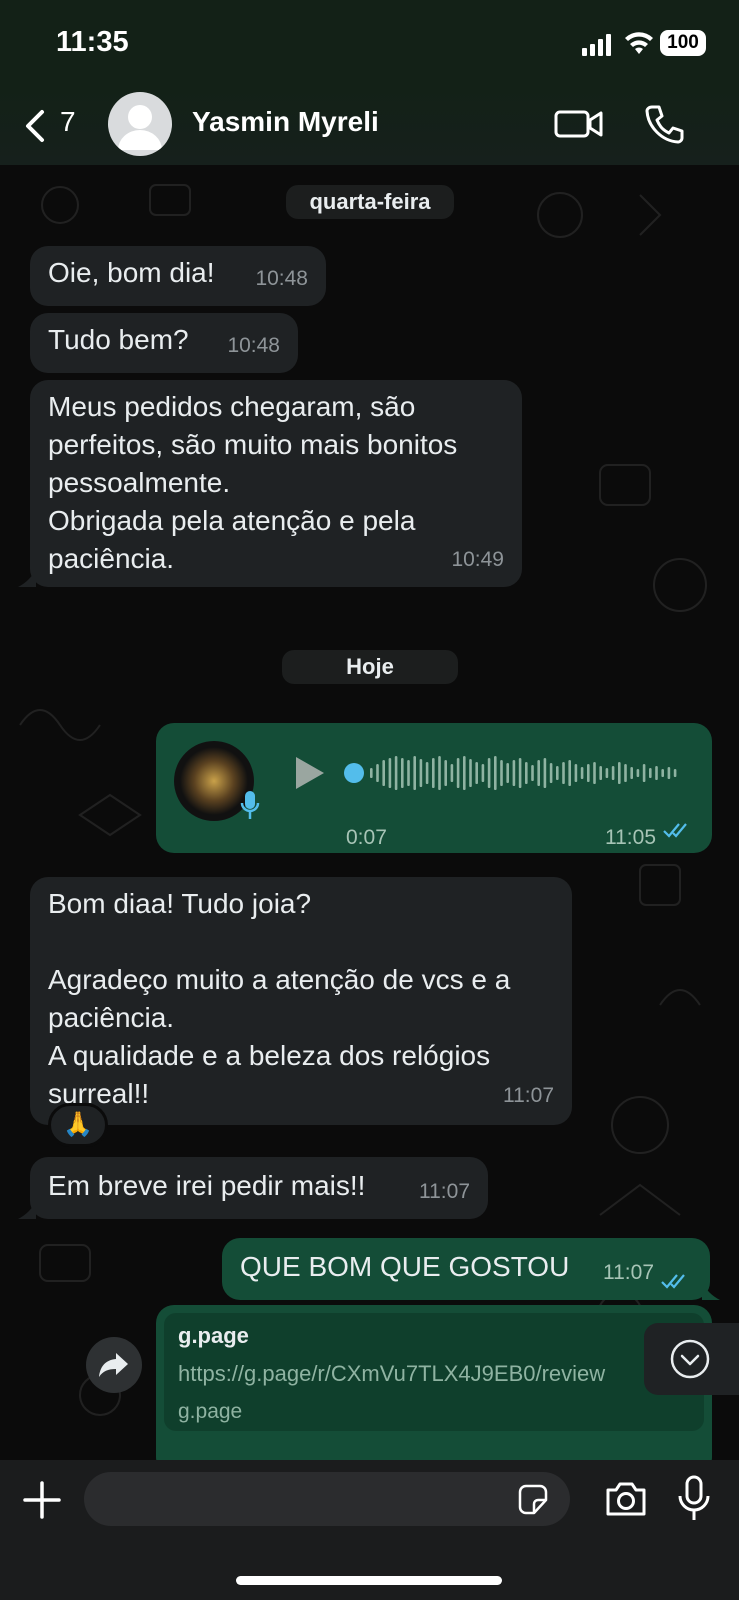 This screenshot has height=1600, width=739. Describe the element at coordinates (310, 773) in the screenshot. I see `play-icon` at that location.